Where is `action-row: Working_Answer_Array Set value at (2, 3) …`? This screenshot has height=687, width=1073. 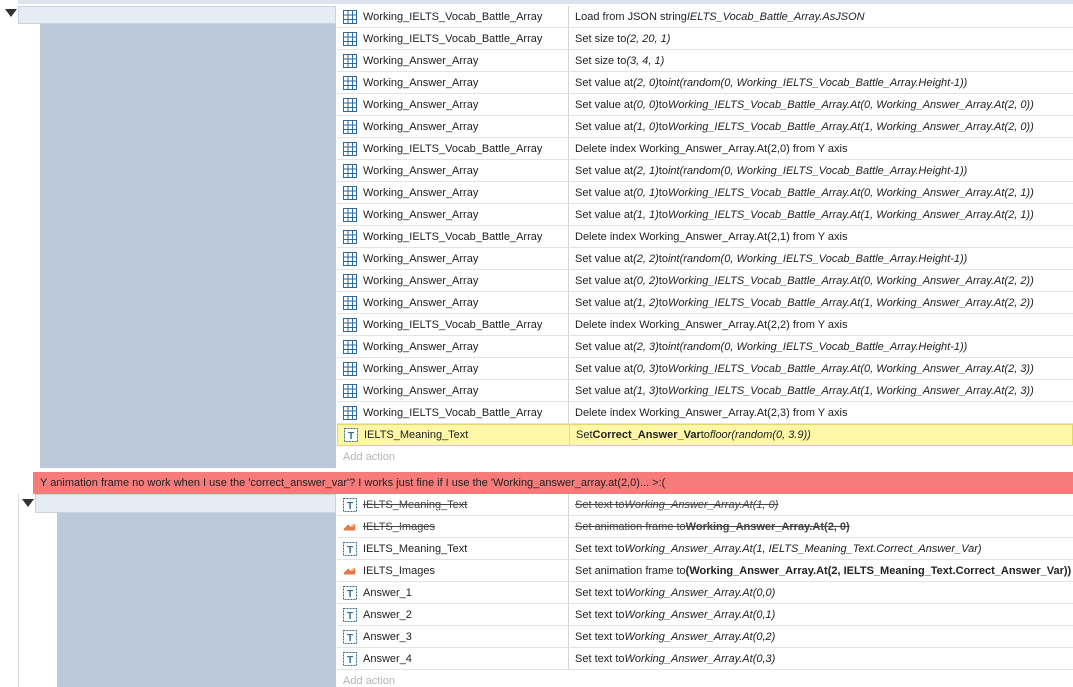
action-row: Working_Answer_Array Set value at (2, 3) … is located at coordinates (705, 347).